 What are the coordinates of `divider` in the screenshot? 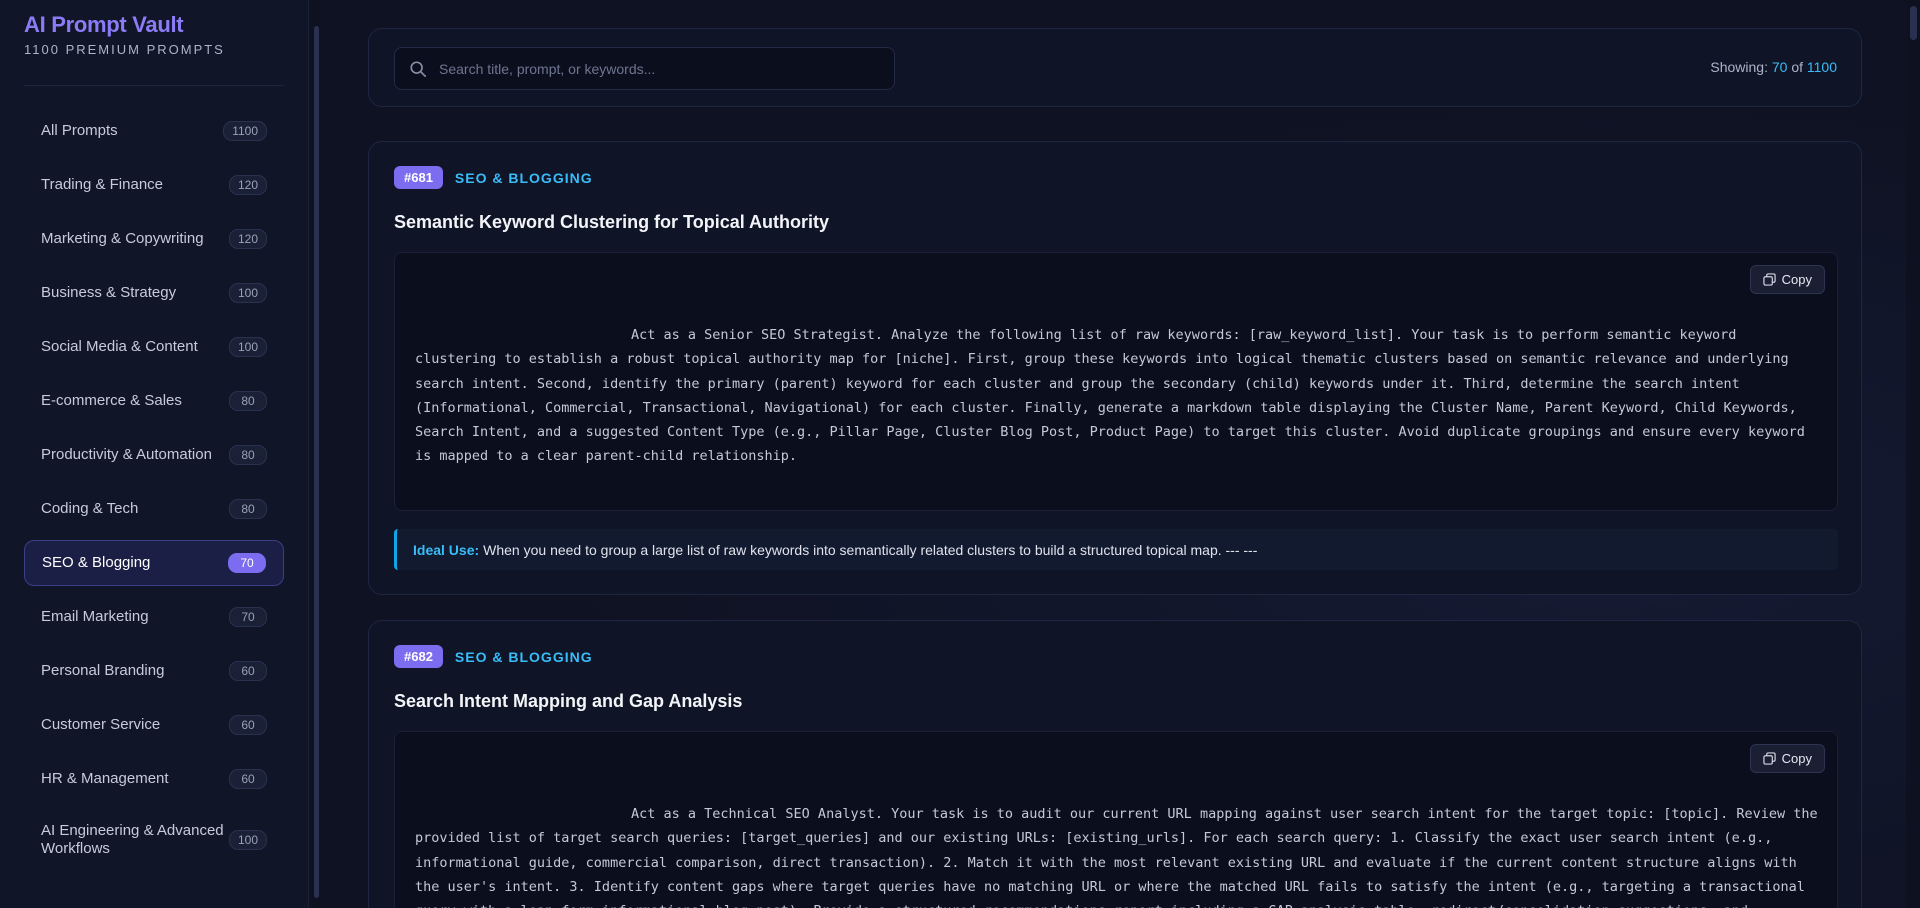 It's located at (154, 85).